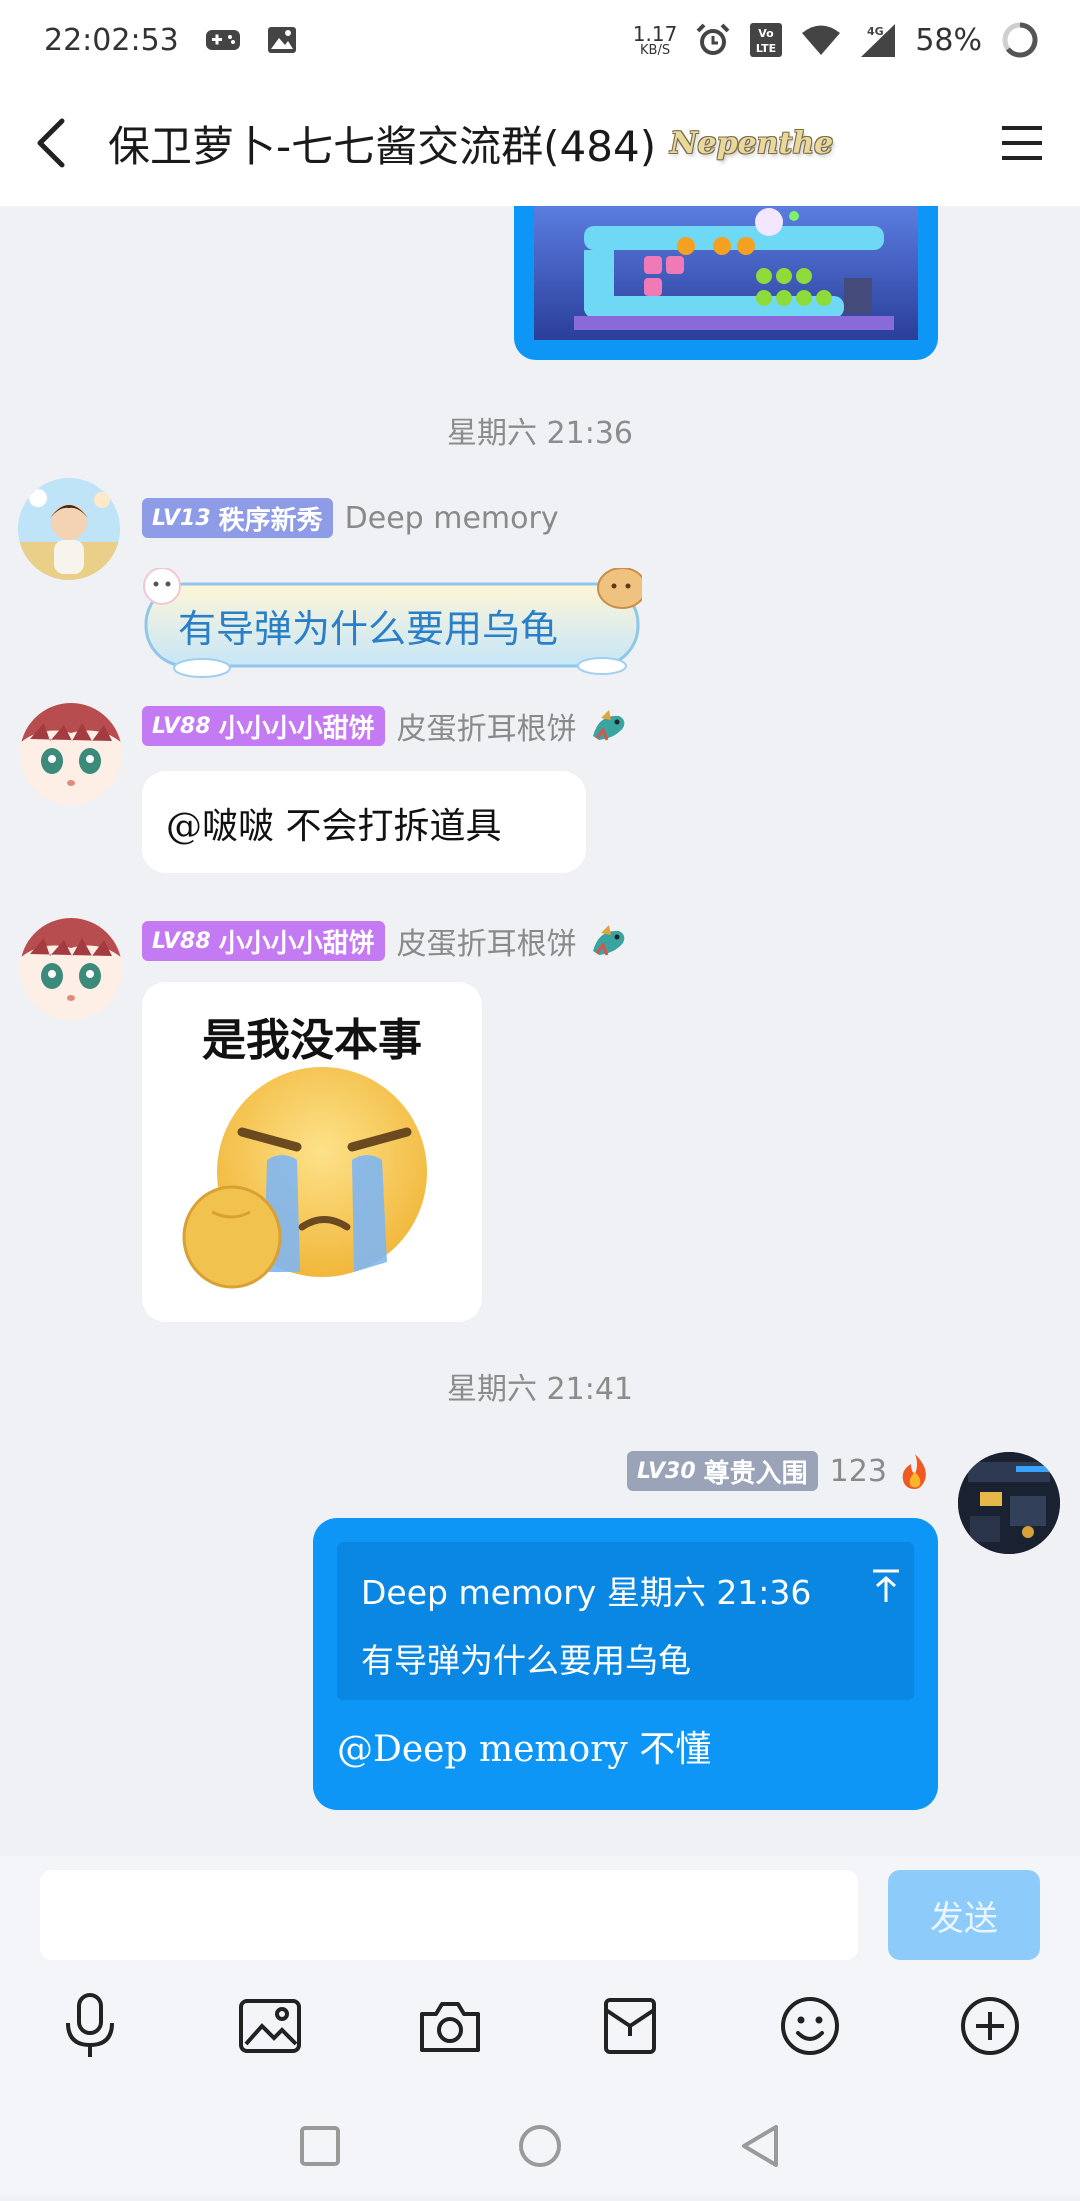 The height and width of the screenshot is (2201, 1080). What do you see at coordinates (540, 1389) in the screenshot?
I see `timestamp: 星期六 21:41` at bounding box center [540, 1389].